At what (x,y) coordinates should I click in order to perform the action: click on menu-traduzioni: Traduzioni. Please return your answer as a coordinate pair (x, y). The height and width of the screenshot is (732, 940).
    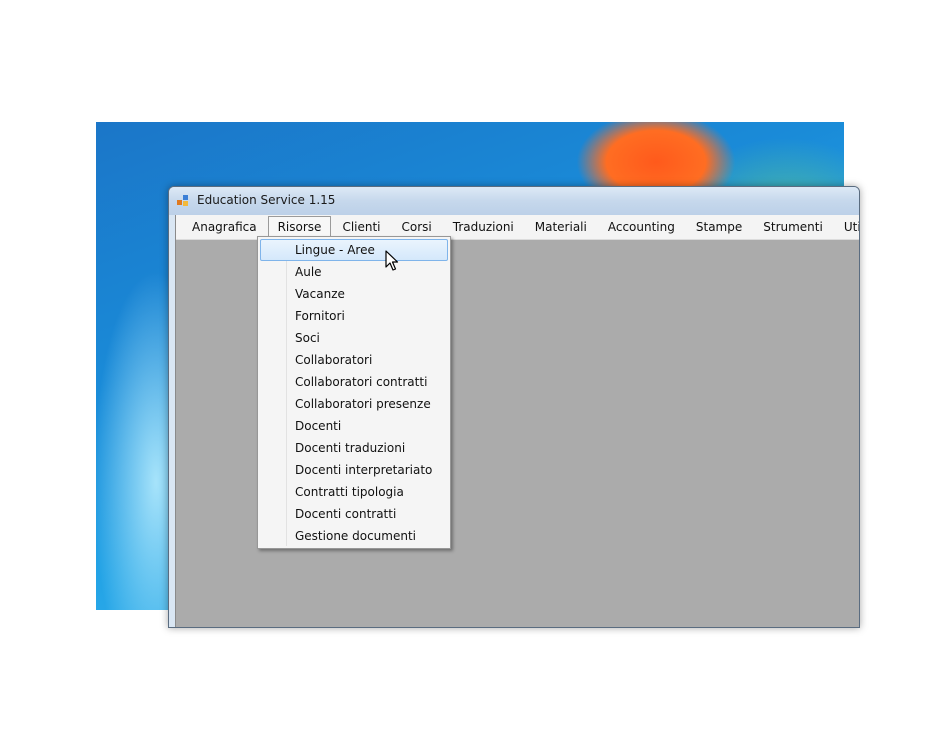
    Looking at the image, I should click on (483, 227).